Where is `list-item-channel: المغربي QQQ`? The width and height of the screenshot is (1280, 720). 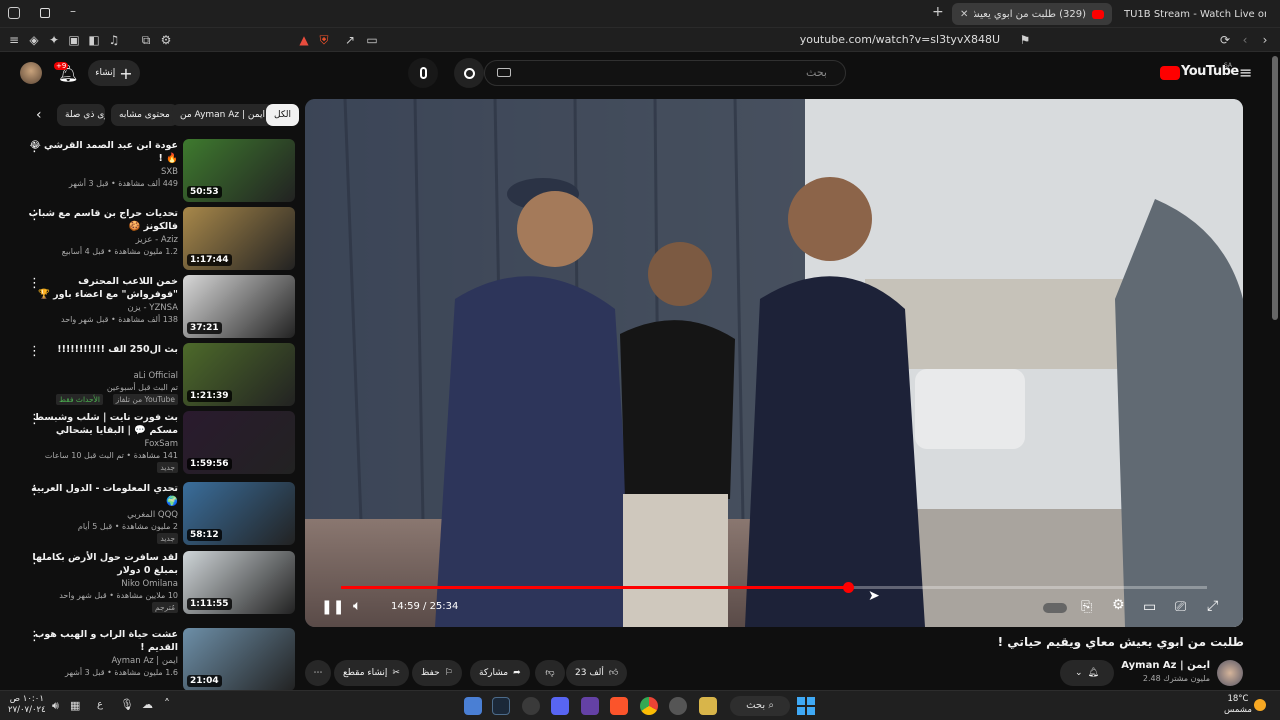
list-item-channel: المغربي QQQ is located at coordinates (103, 515).